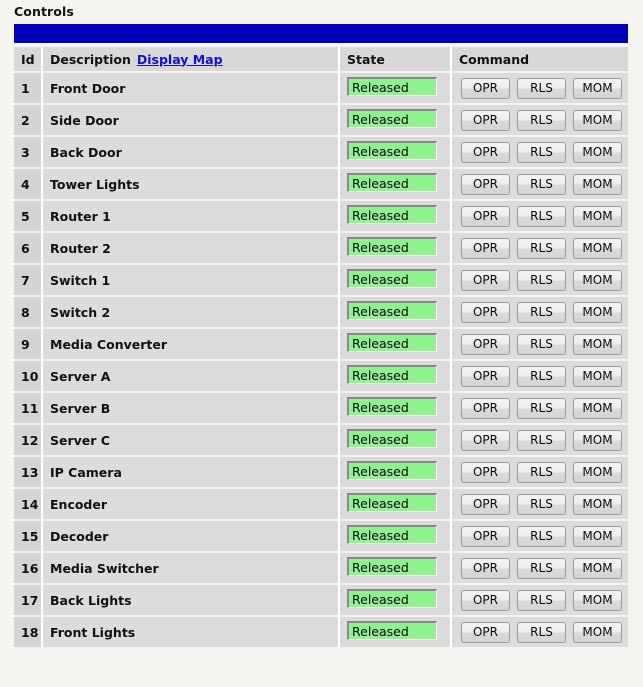 The width and height of the screenshot is (643, 687). Describe the element at coordinates (28, 408) in the screenshot. I see `cell-id: 11` at that location.